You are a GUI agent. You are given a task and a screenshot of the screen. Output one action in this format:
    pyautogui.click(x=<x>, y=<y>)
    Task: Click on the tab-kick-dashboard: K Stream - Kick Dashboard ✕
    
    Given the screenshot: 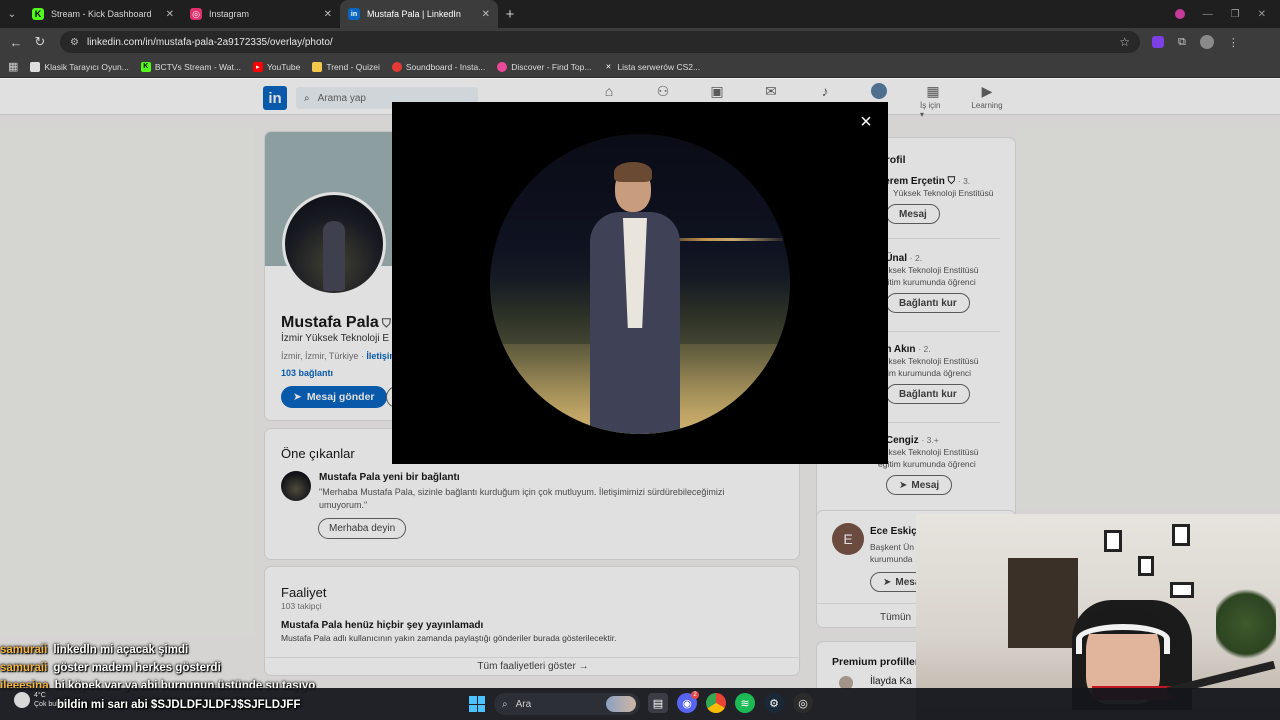 What is the action you would take?
    pyautogui.click(x=103, y=14)
    